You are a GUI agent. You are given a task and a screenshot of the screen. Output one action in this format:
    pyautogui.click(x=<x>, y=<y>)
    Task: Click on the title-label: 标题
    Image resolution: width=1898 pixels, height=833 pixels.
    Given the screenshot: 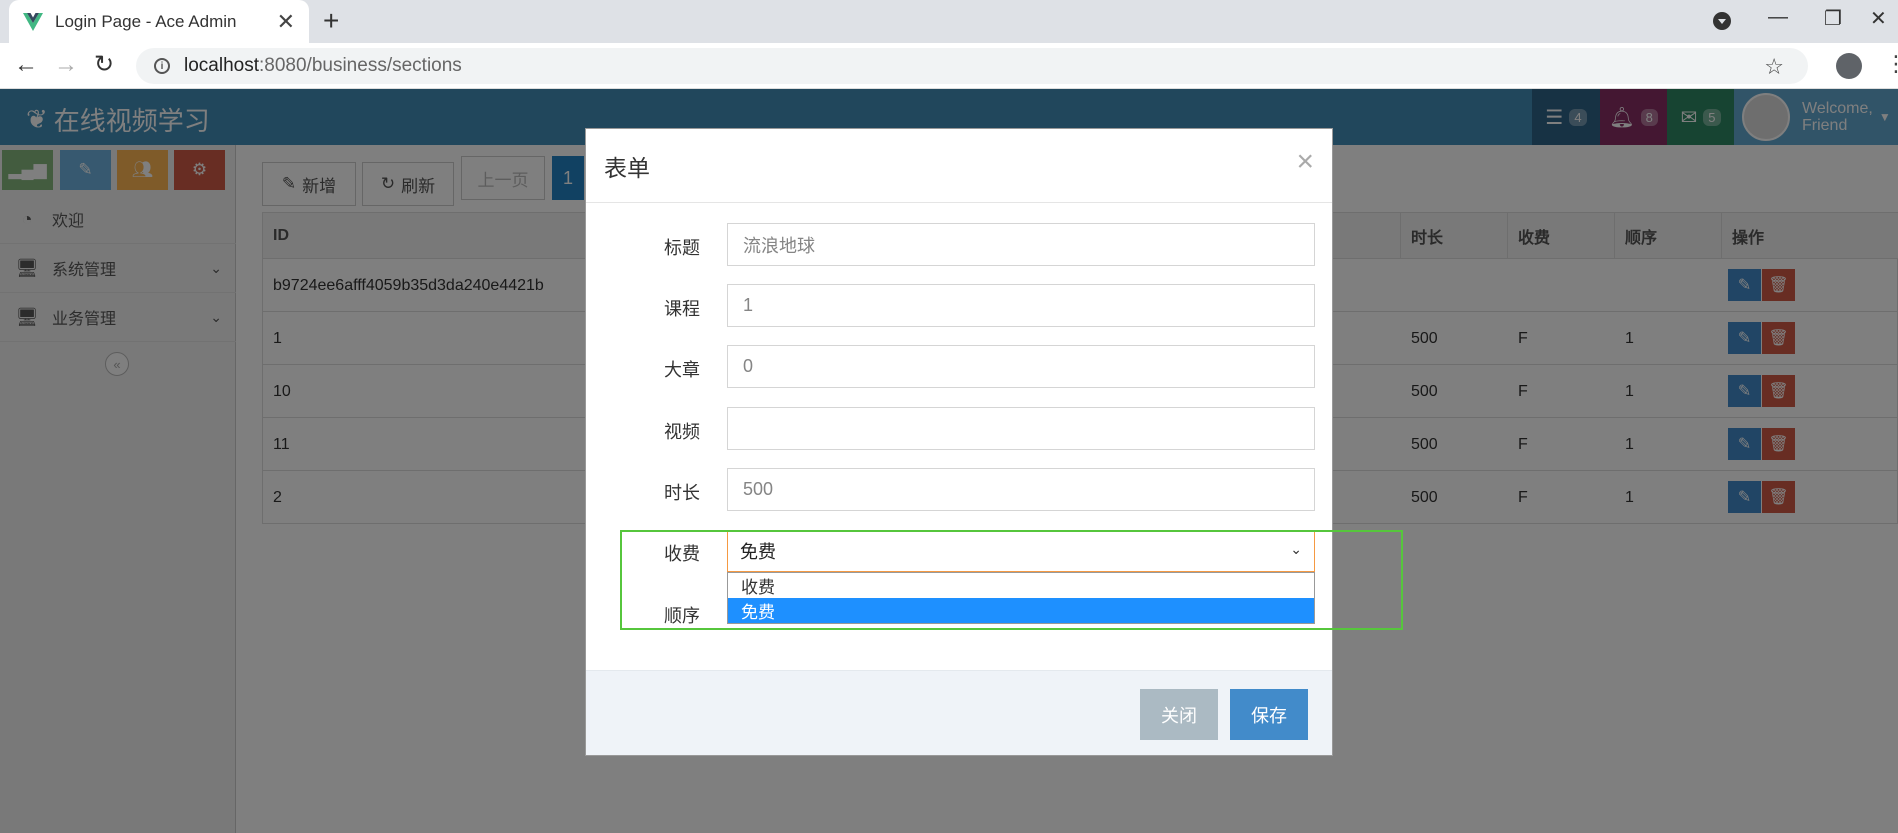 What is the action you would take?
    pyautogui.click(x=682, y=248)
    